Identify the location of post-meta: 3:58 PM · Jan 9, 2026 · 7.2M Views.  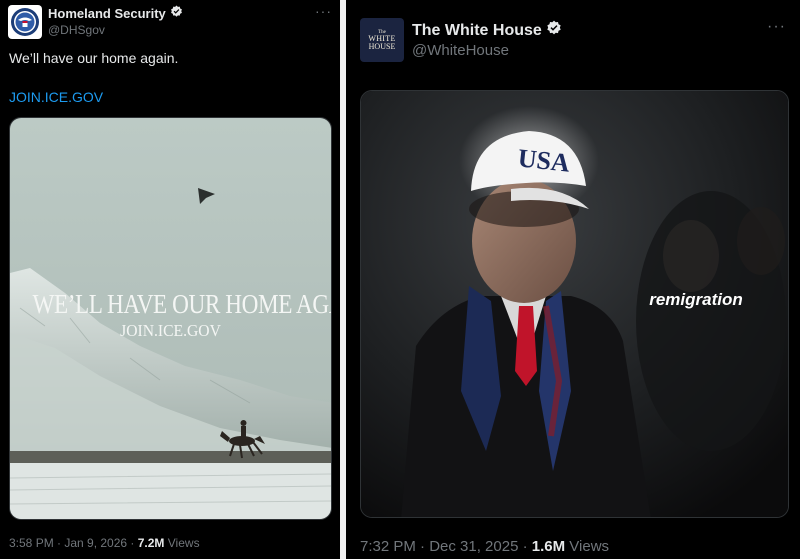
(104, 543).